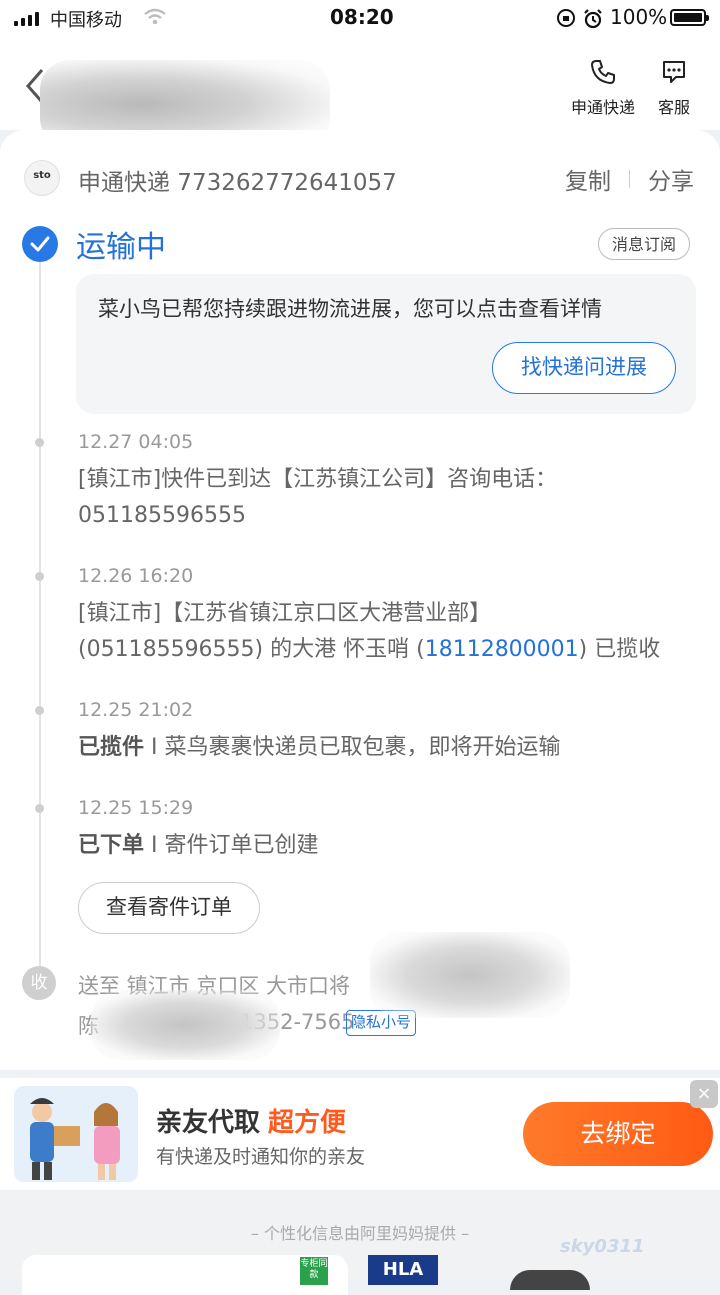  Describe the element at coordinates (388, 498) in the screenshot. I see `event-text: [镇江市]快件已到达【江苏镇江公司】咨询电话： 051185596555` at that location.